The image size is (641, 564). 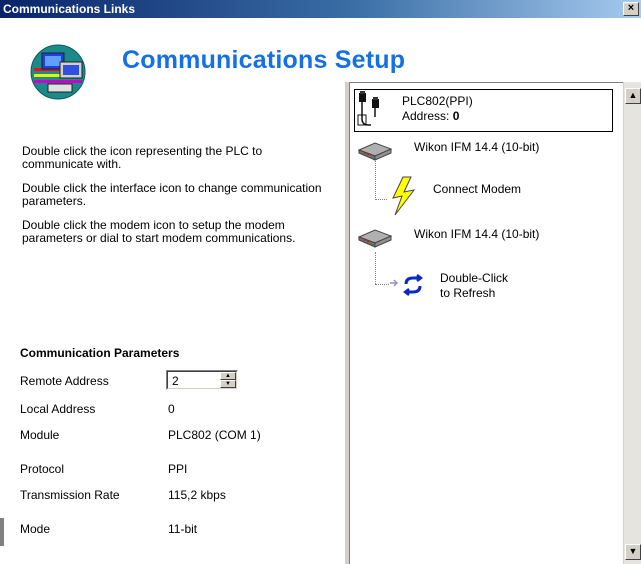 I want to click on refresh-label-line1: Double-Click, so click(x=474, y=278).